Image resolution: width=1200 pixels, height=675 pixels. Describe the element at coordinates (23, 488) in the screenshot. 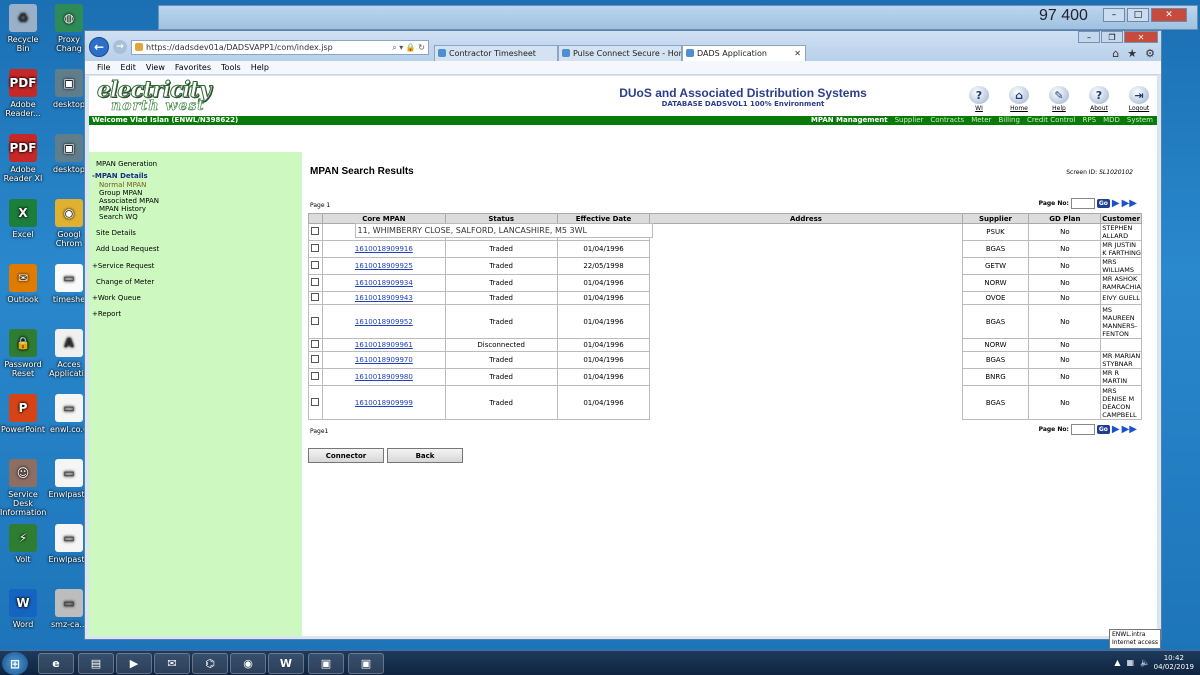

I see `desktop-icon-service-desk: ☺ Service Desk Information` at that location.